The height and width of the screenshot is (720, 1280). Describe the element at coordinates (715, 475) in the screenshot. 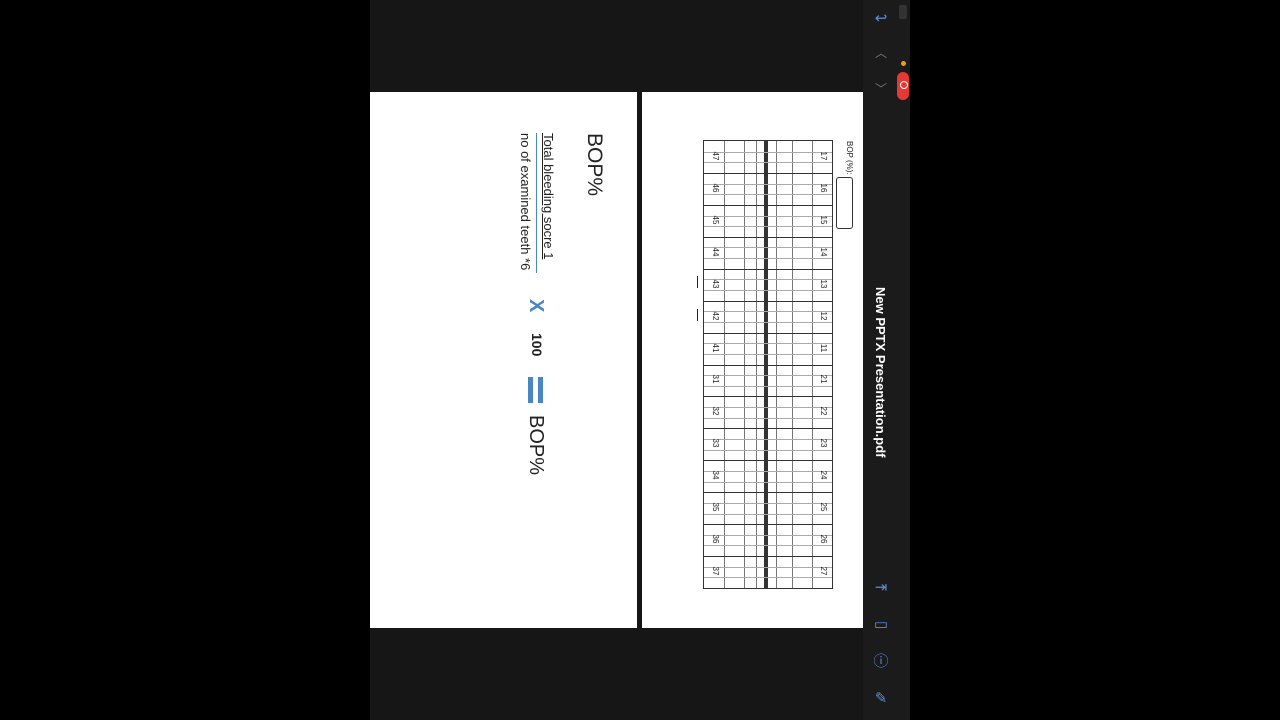

I see `lower-tooth-number: 34` at that location.